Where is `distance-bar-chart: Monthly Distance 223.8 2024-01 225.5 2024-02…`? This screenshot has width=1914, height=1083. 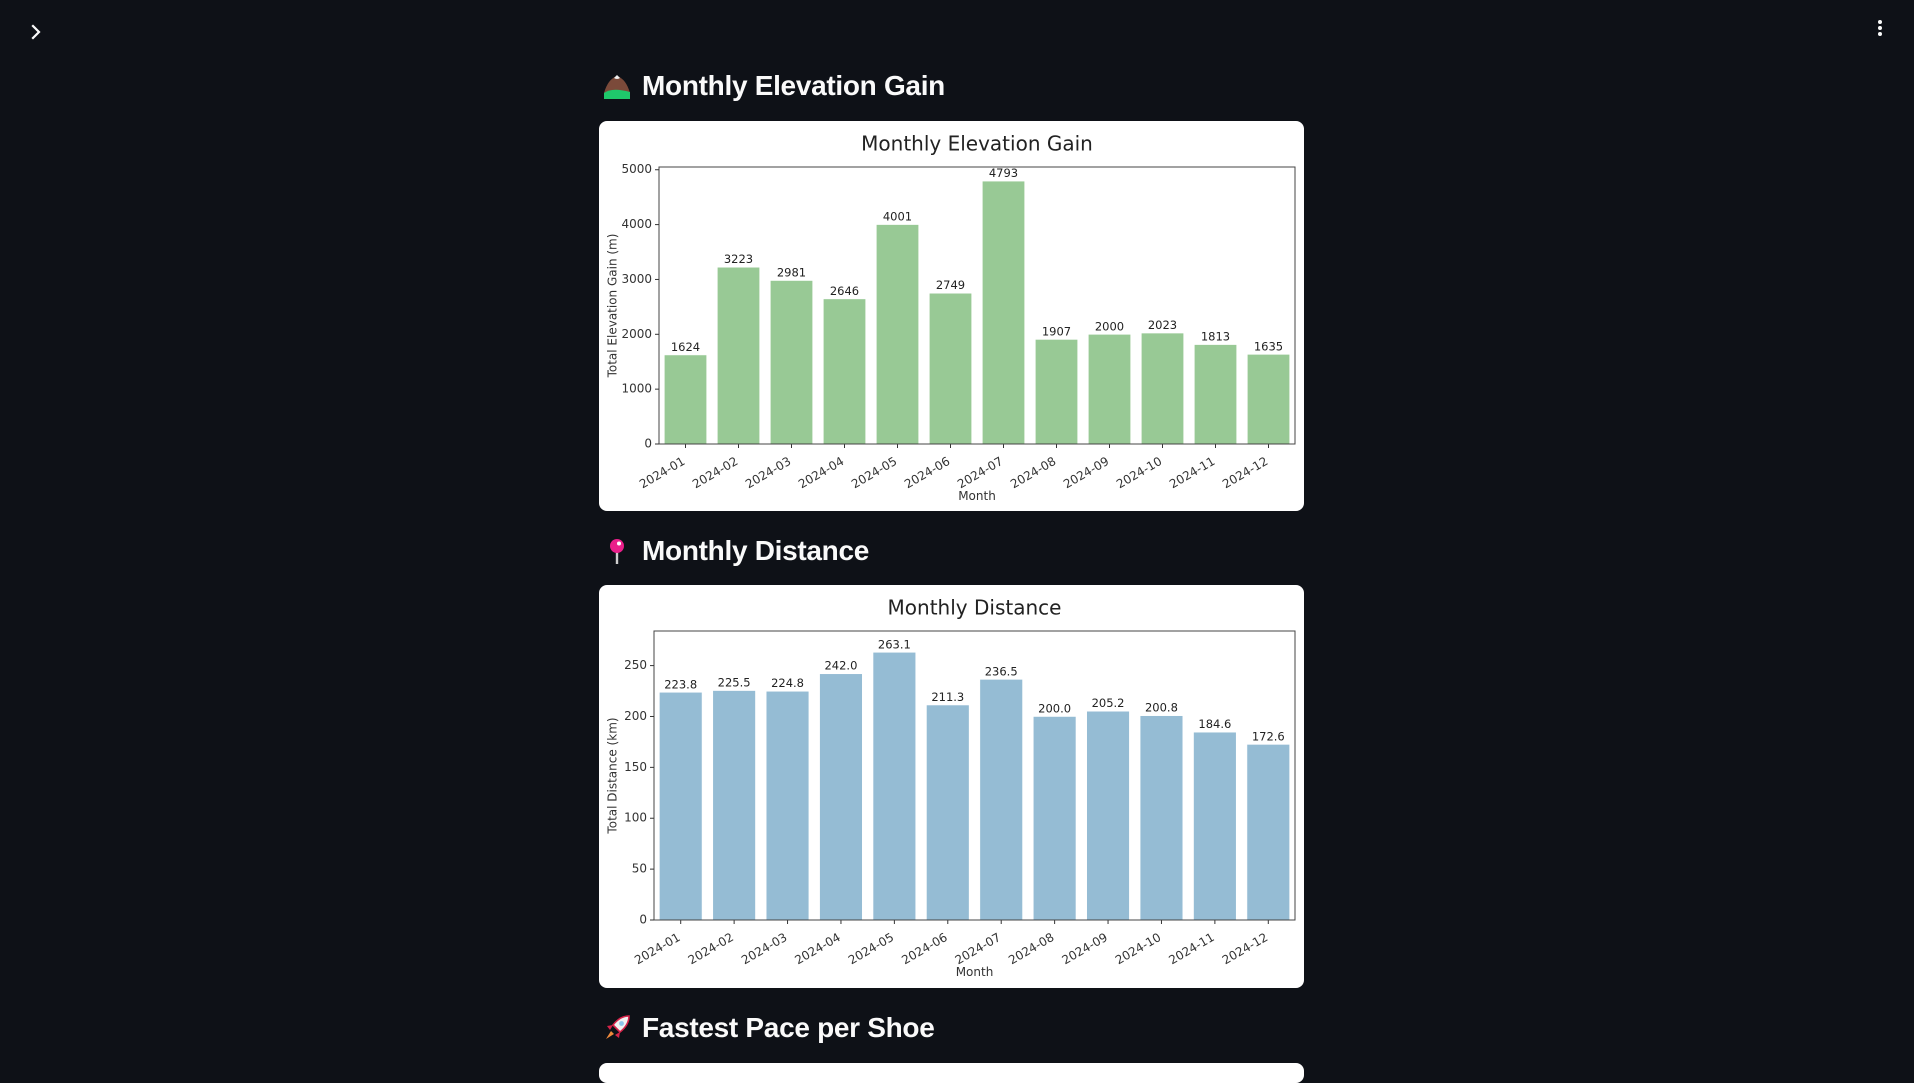
distance-bar-chart: Monthly Distance 223.8 2024-01 225.5 2024-02… is located at coordinates (951, 787).